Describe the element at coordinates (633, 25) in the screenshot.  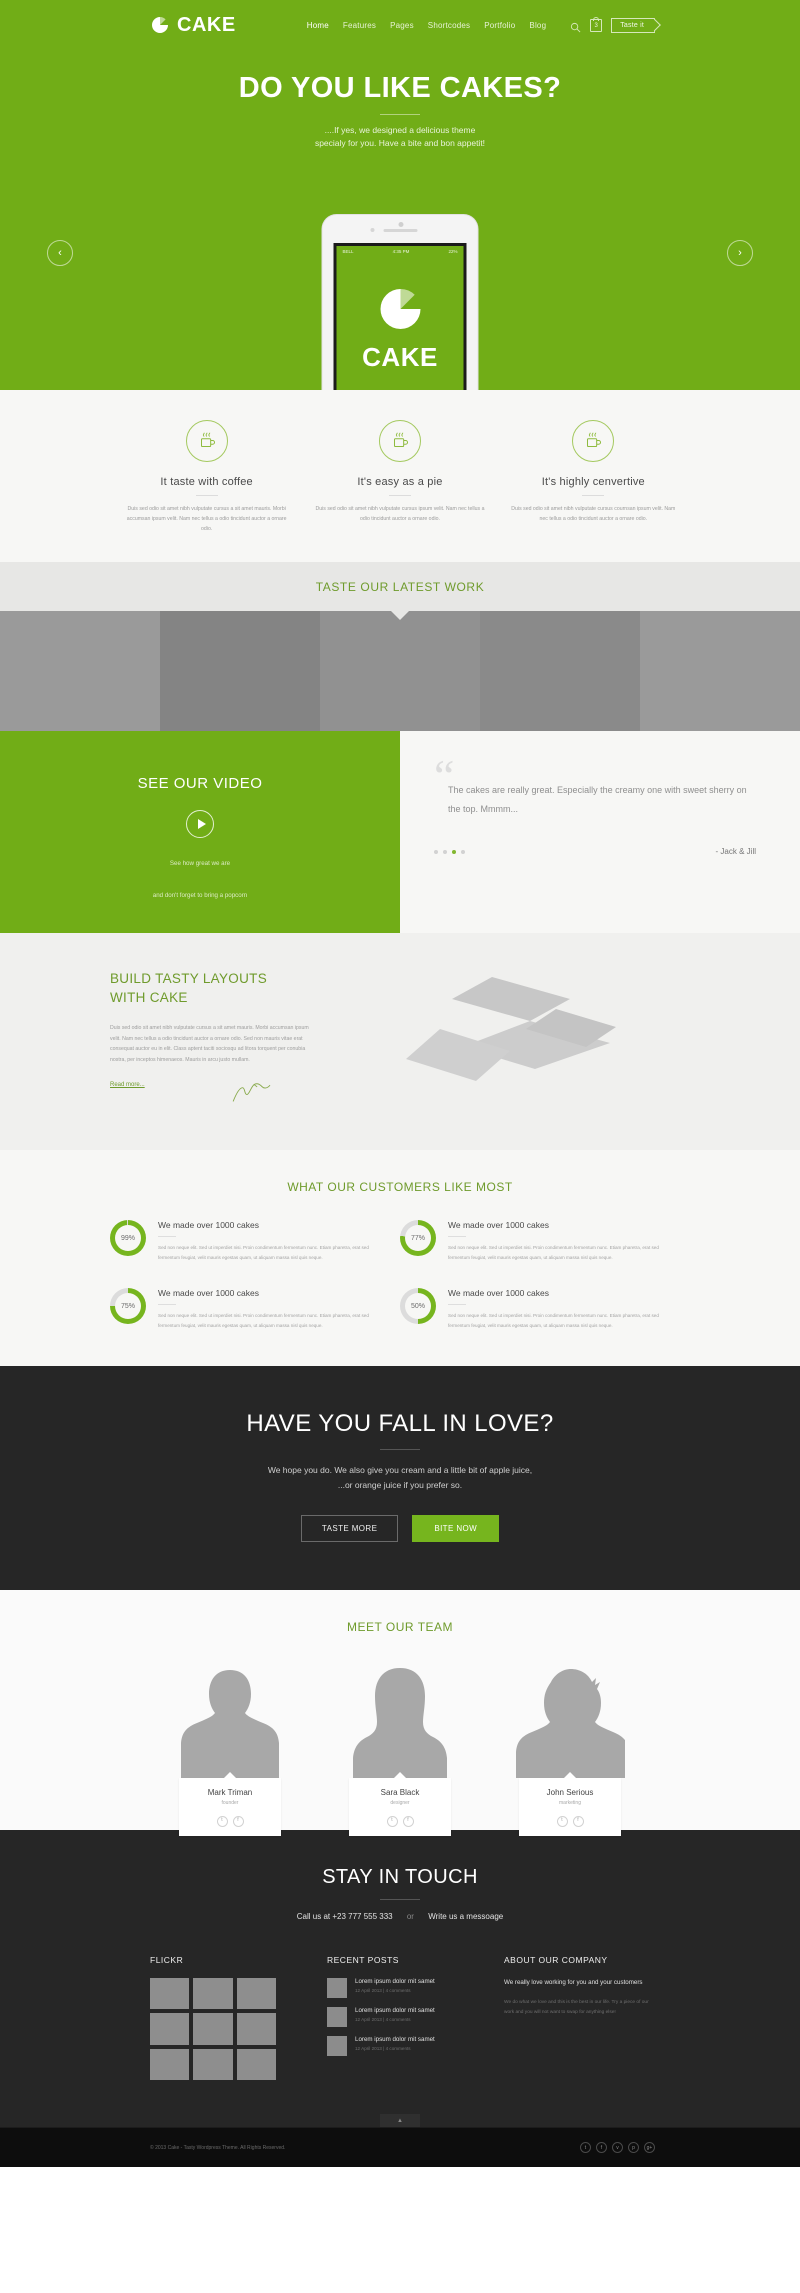
I see `taste-it-button: Taste it` at that location.